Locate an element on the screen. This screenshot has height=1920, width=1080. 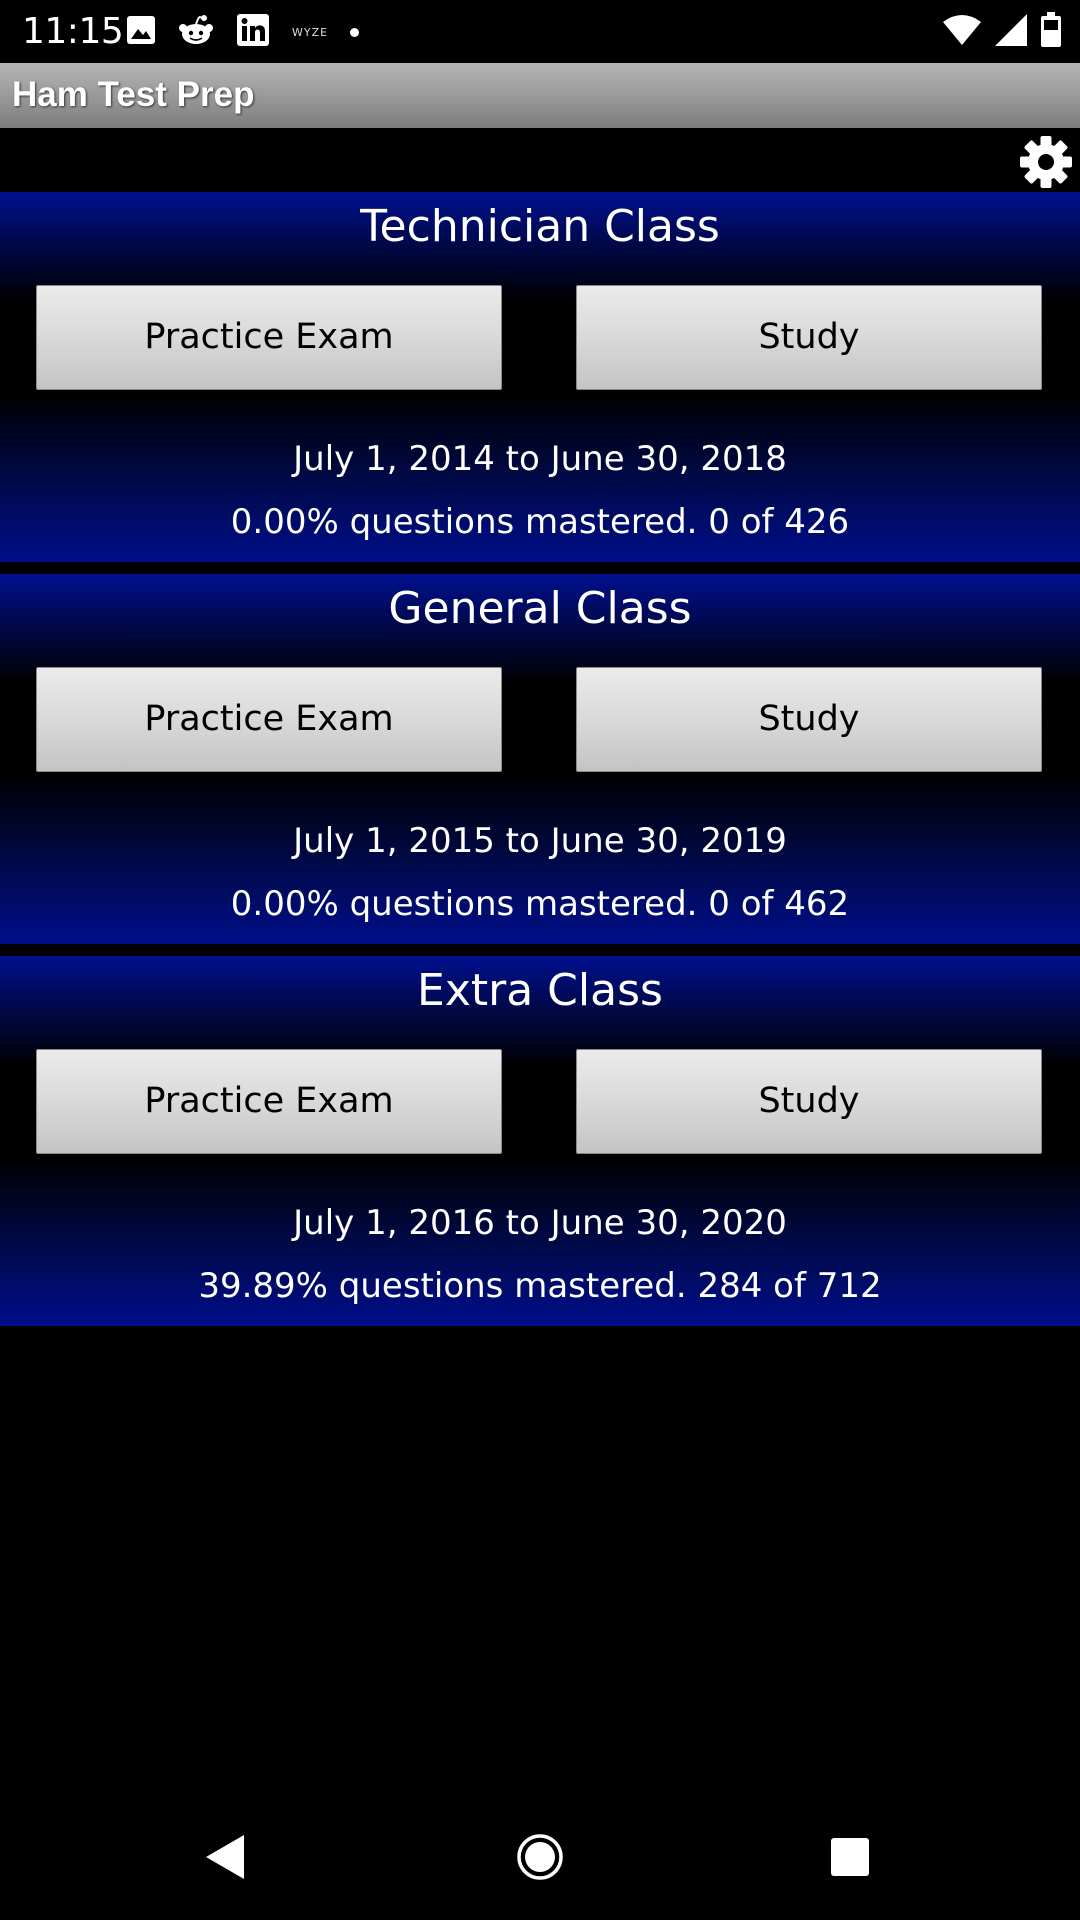
app-title-bar: Ham Test Prep is located at coordinates (540, 95).